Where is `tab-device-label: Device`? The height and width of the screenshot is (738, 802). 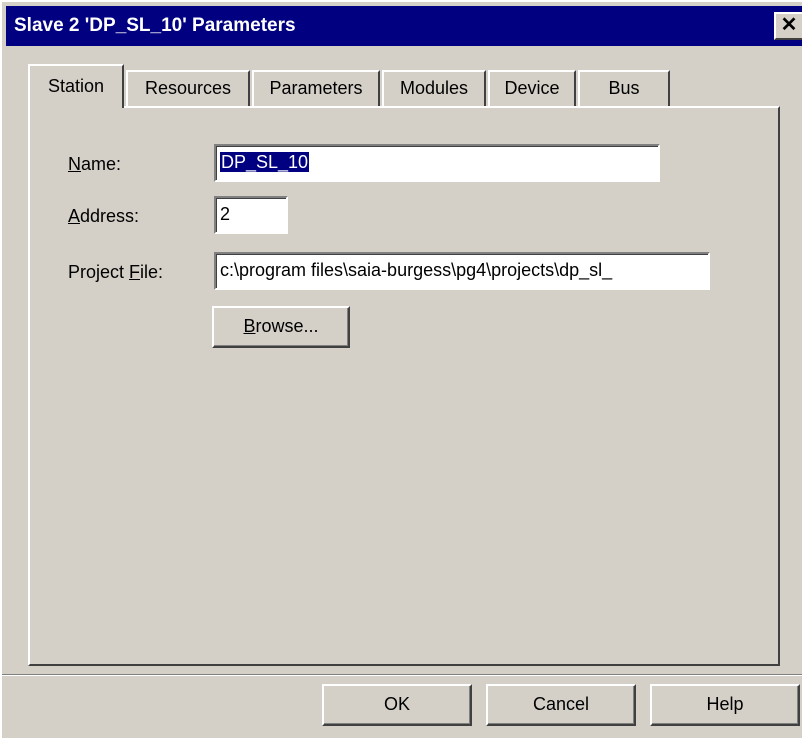 tab-device-label: Device is located at coordinates (532, 88).